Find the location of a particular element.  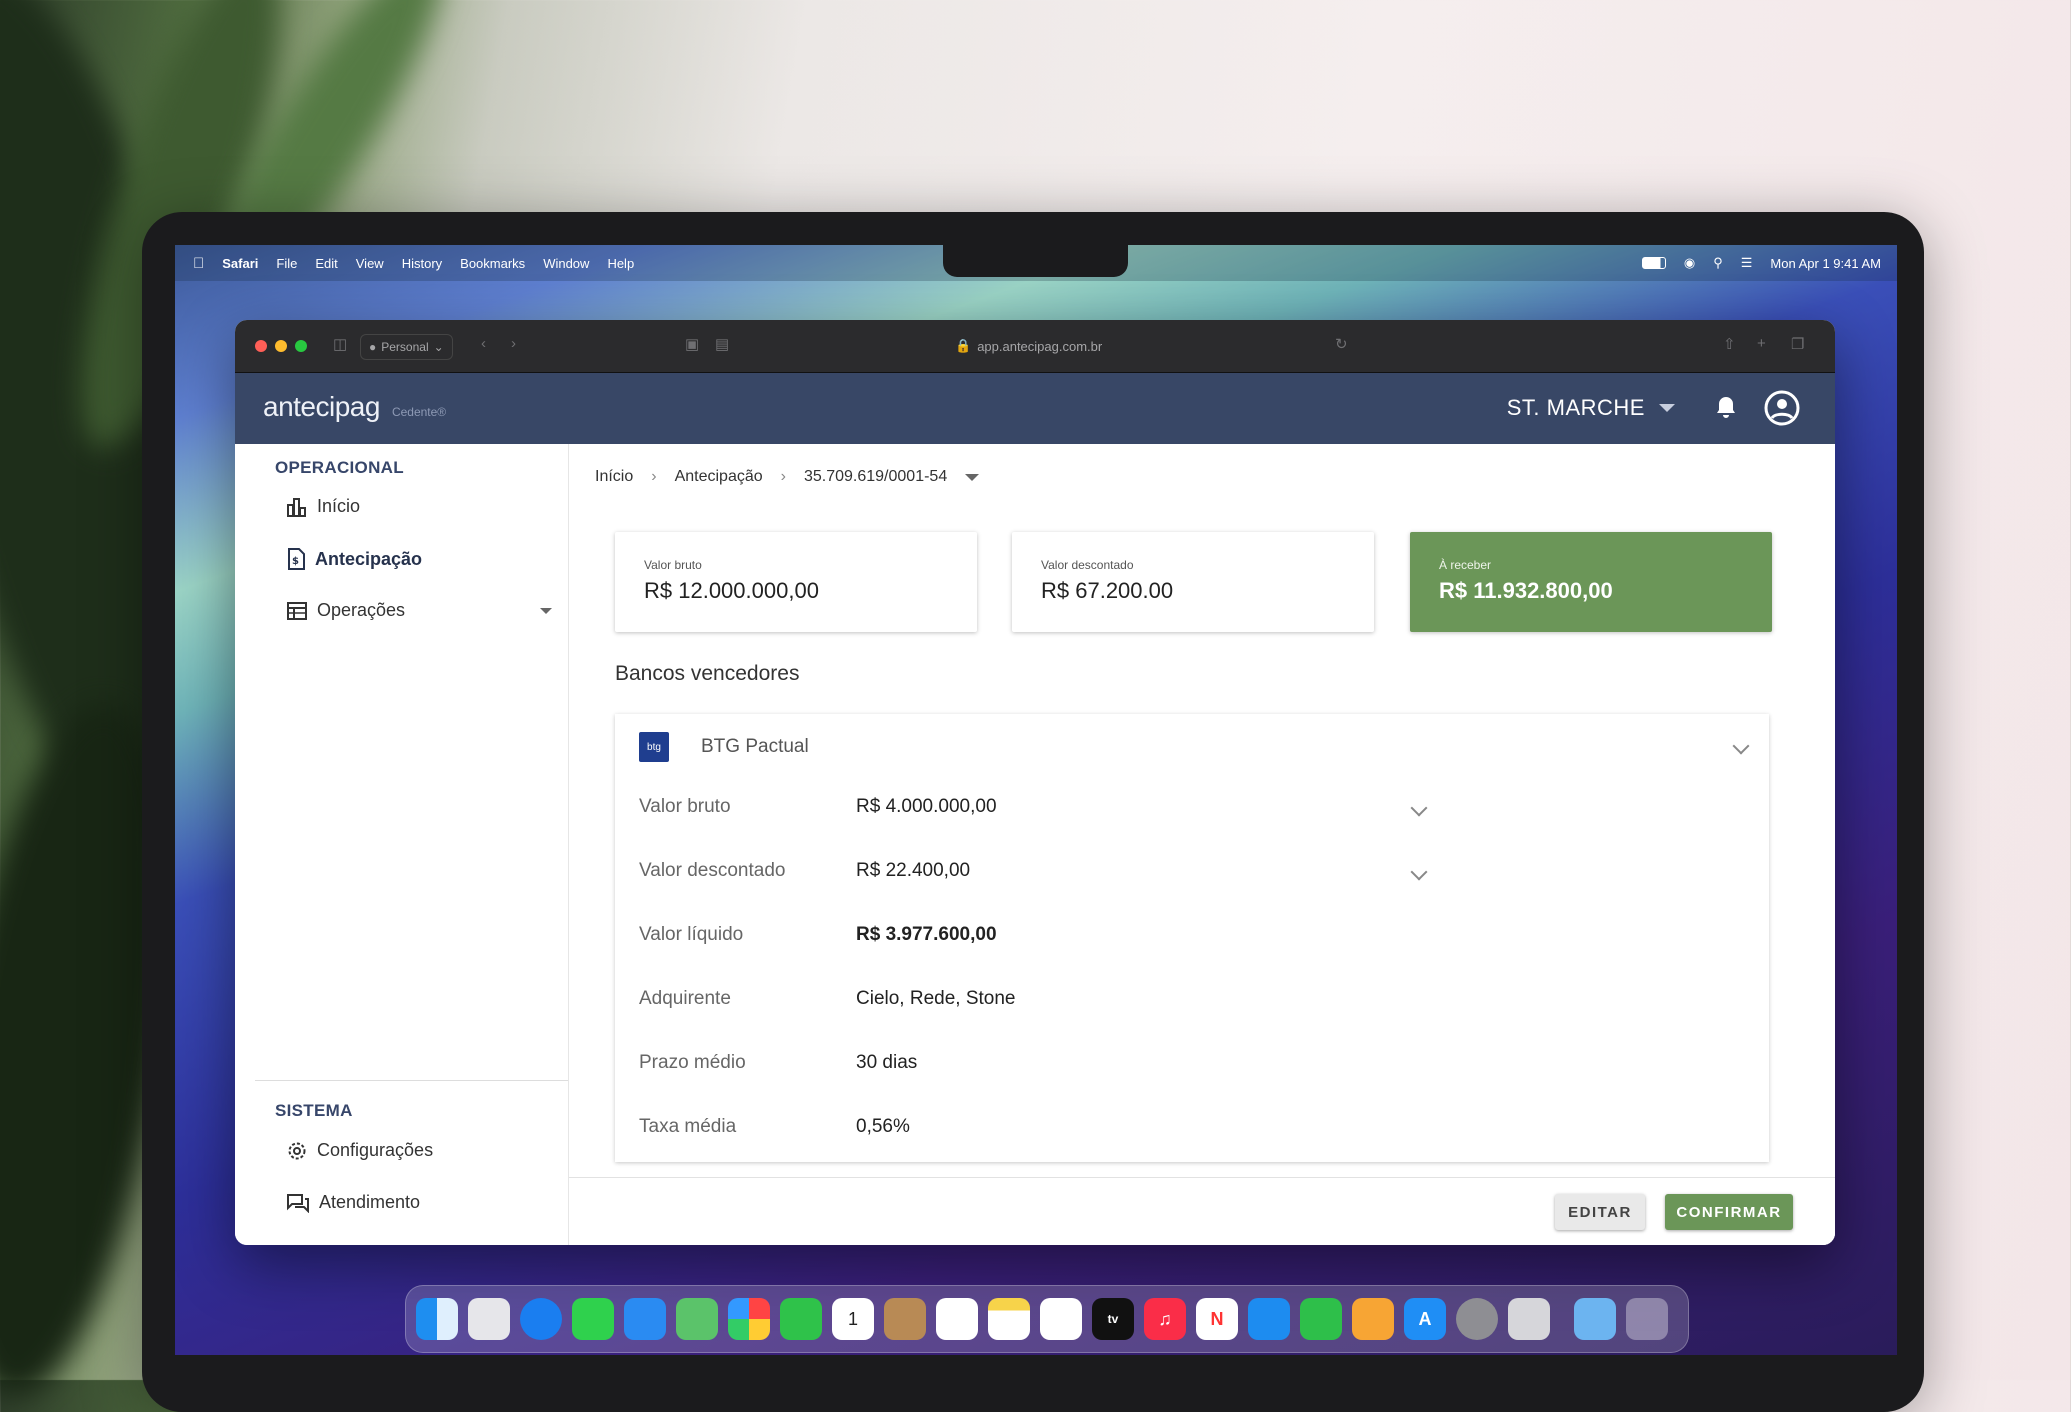

sidebar-item-label: Antecipação is located at coordinates (369, 558).